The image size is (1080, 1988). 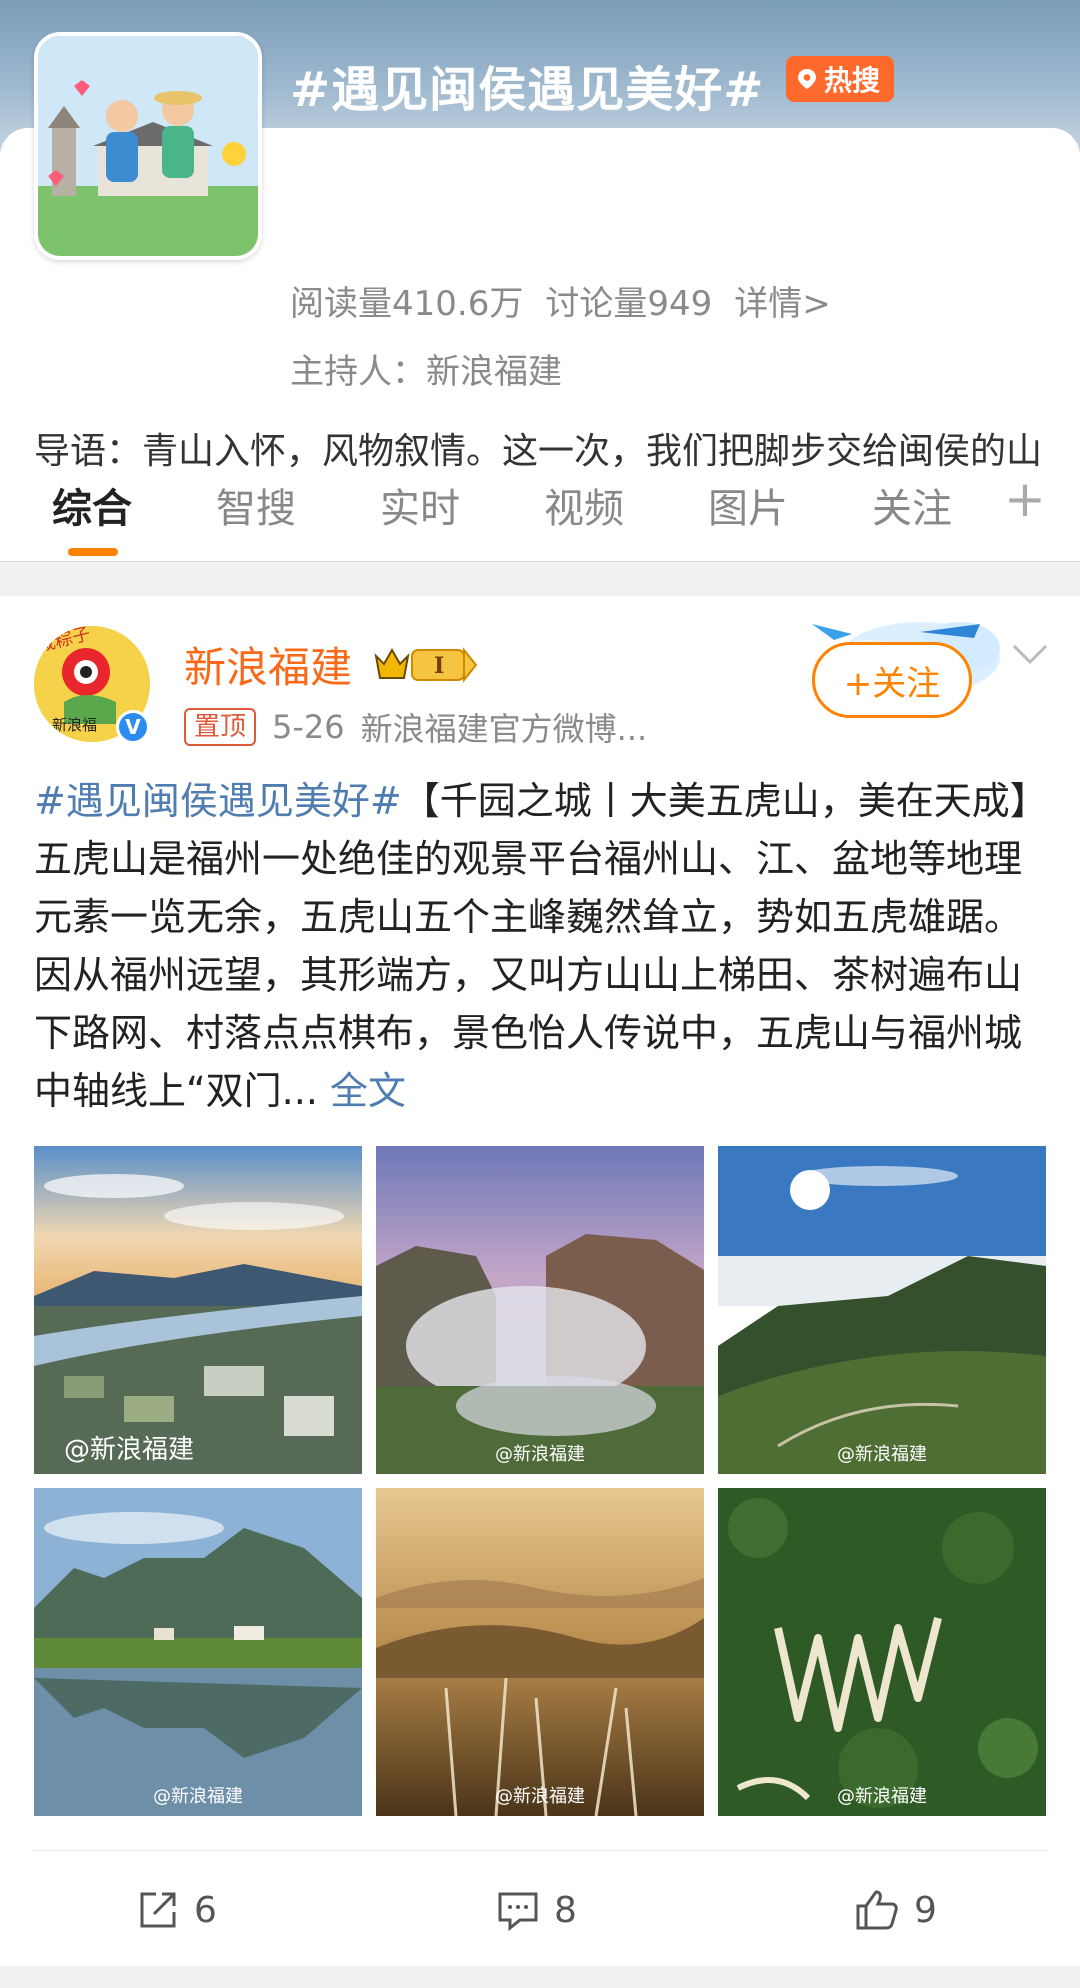 I want to click on pinned-tag: 置顶, so click(x=220, y=727).